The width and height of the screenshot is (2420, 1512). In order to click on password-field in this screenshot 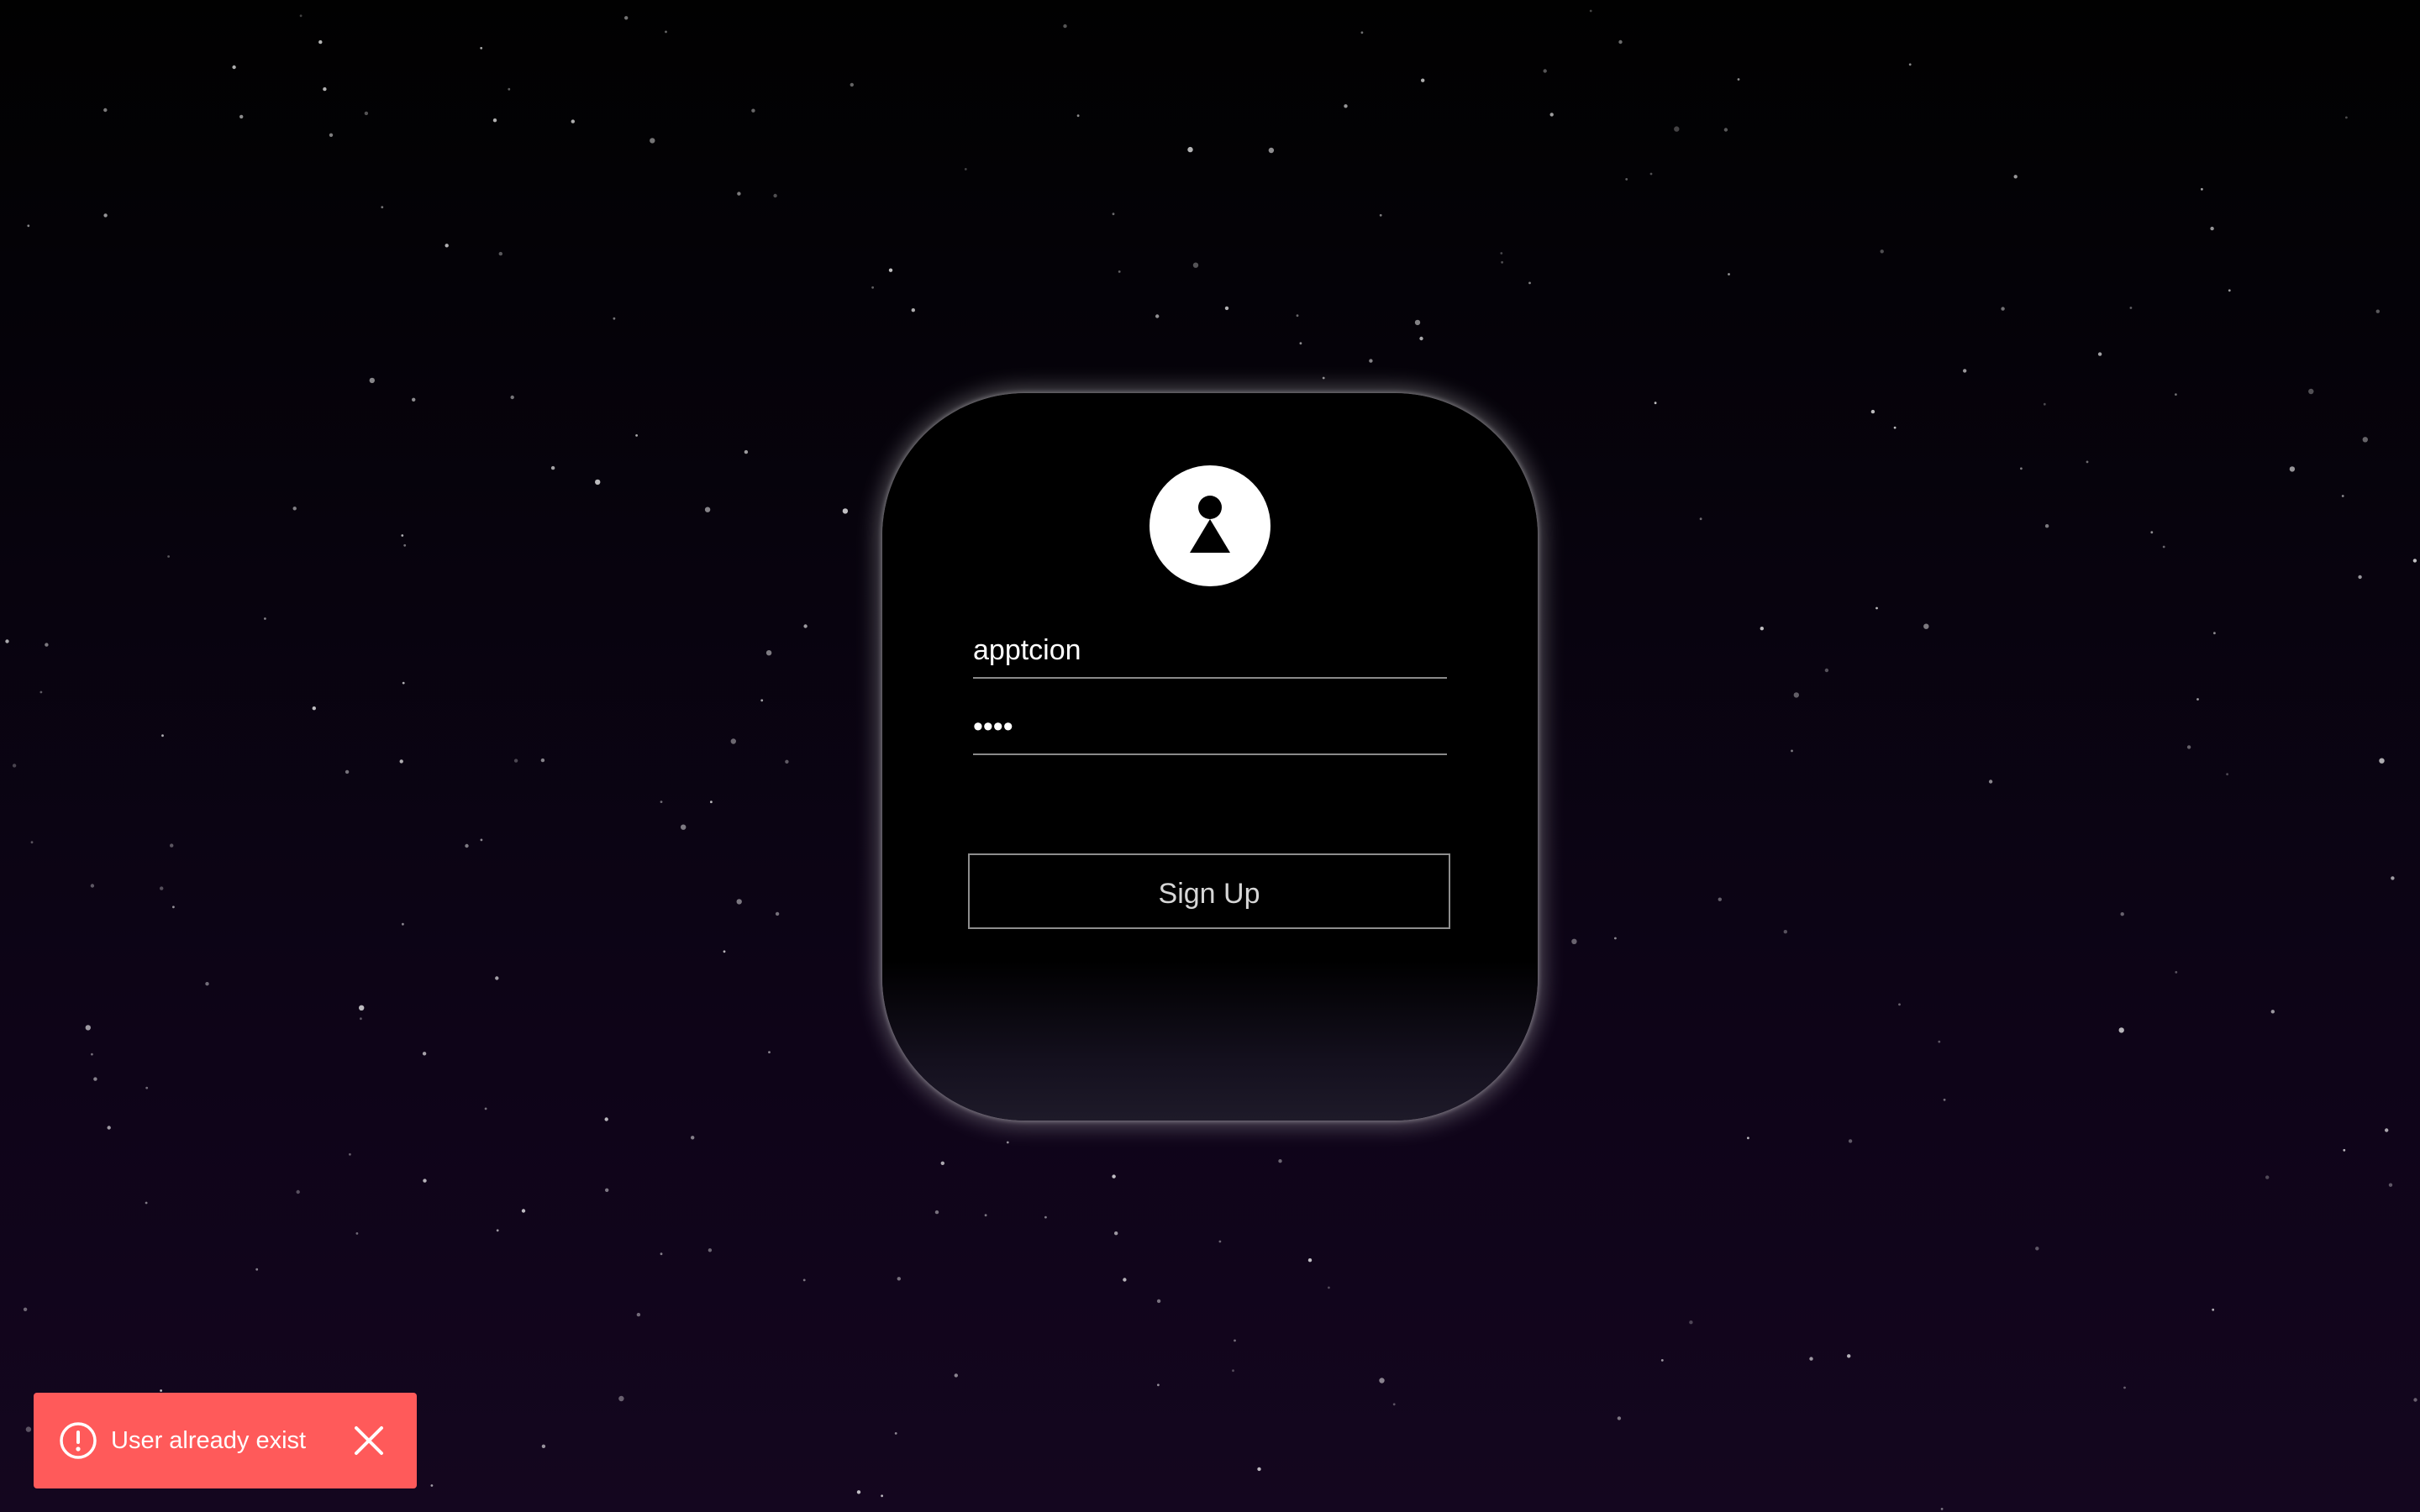, I will do `click(1210, 727)`.